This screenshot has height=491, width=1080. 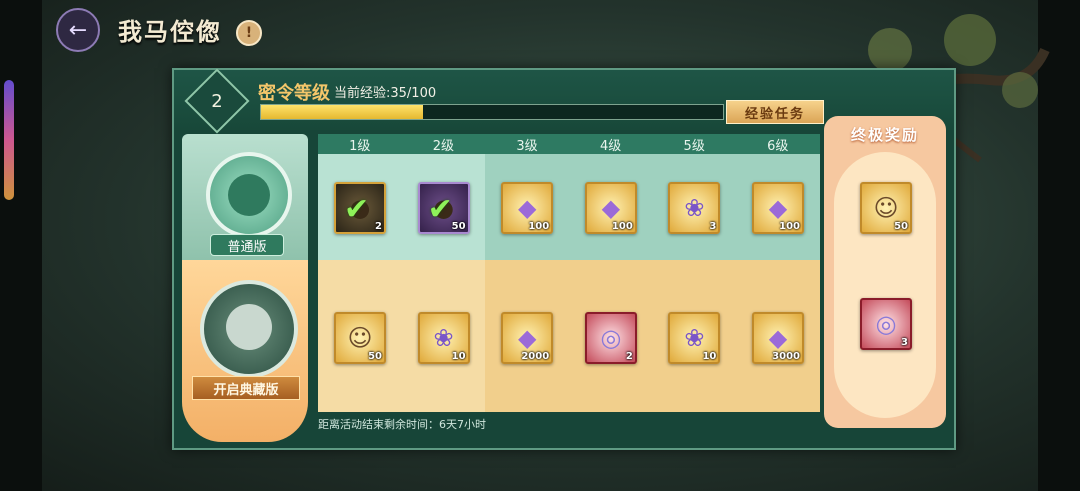 What do you see at coordinates (778, 338) in the screenshot?
I see `collect-reward-item: ◆ 3000` at bounding box center [778, 338].